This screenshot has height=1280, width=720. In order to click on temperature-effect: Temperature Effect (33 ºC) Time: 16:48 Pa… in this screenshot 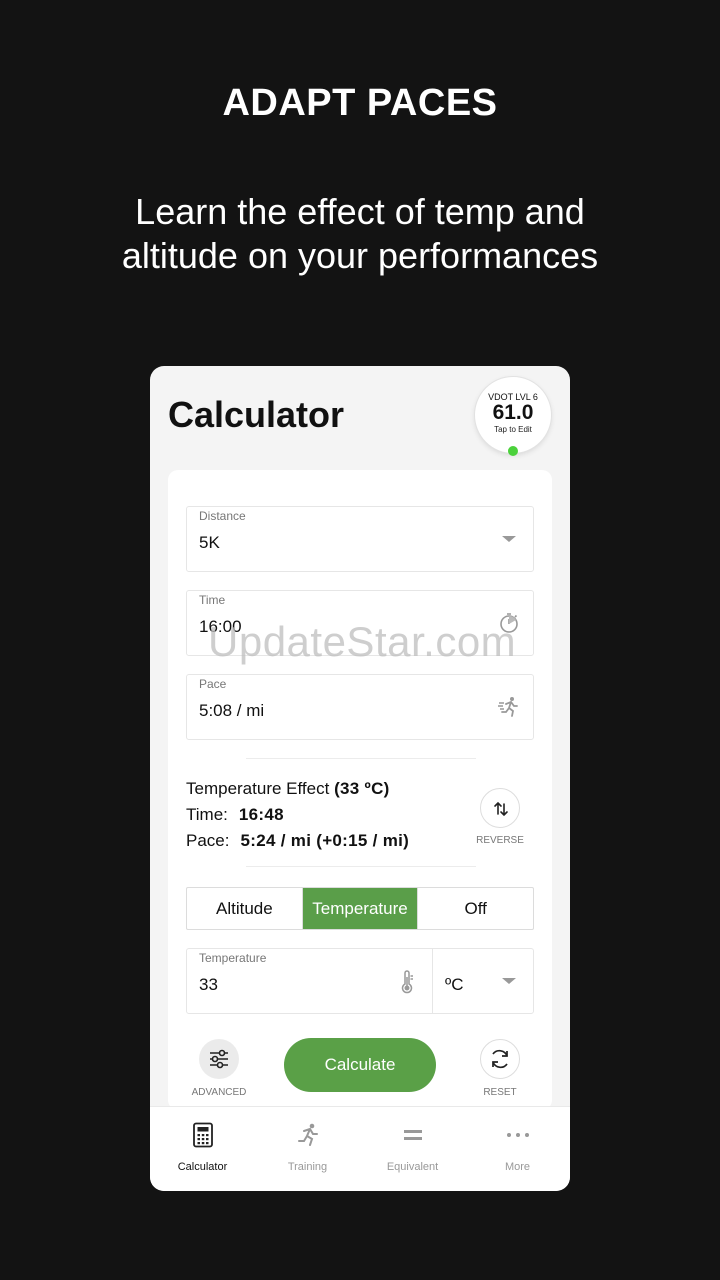, I will do `click(297, 815)`.